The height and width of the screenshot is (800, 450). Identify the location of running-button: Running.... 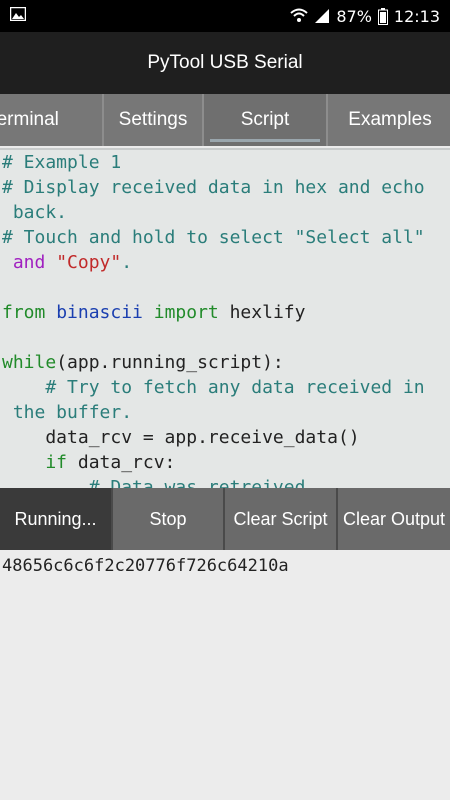
(56, 519).